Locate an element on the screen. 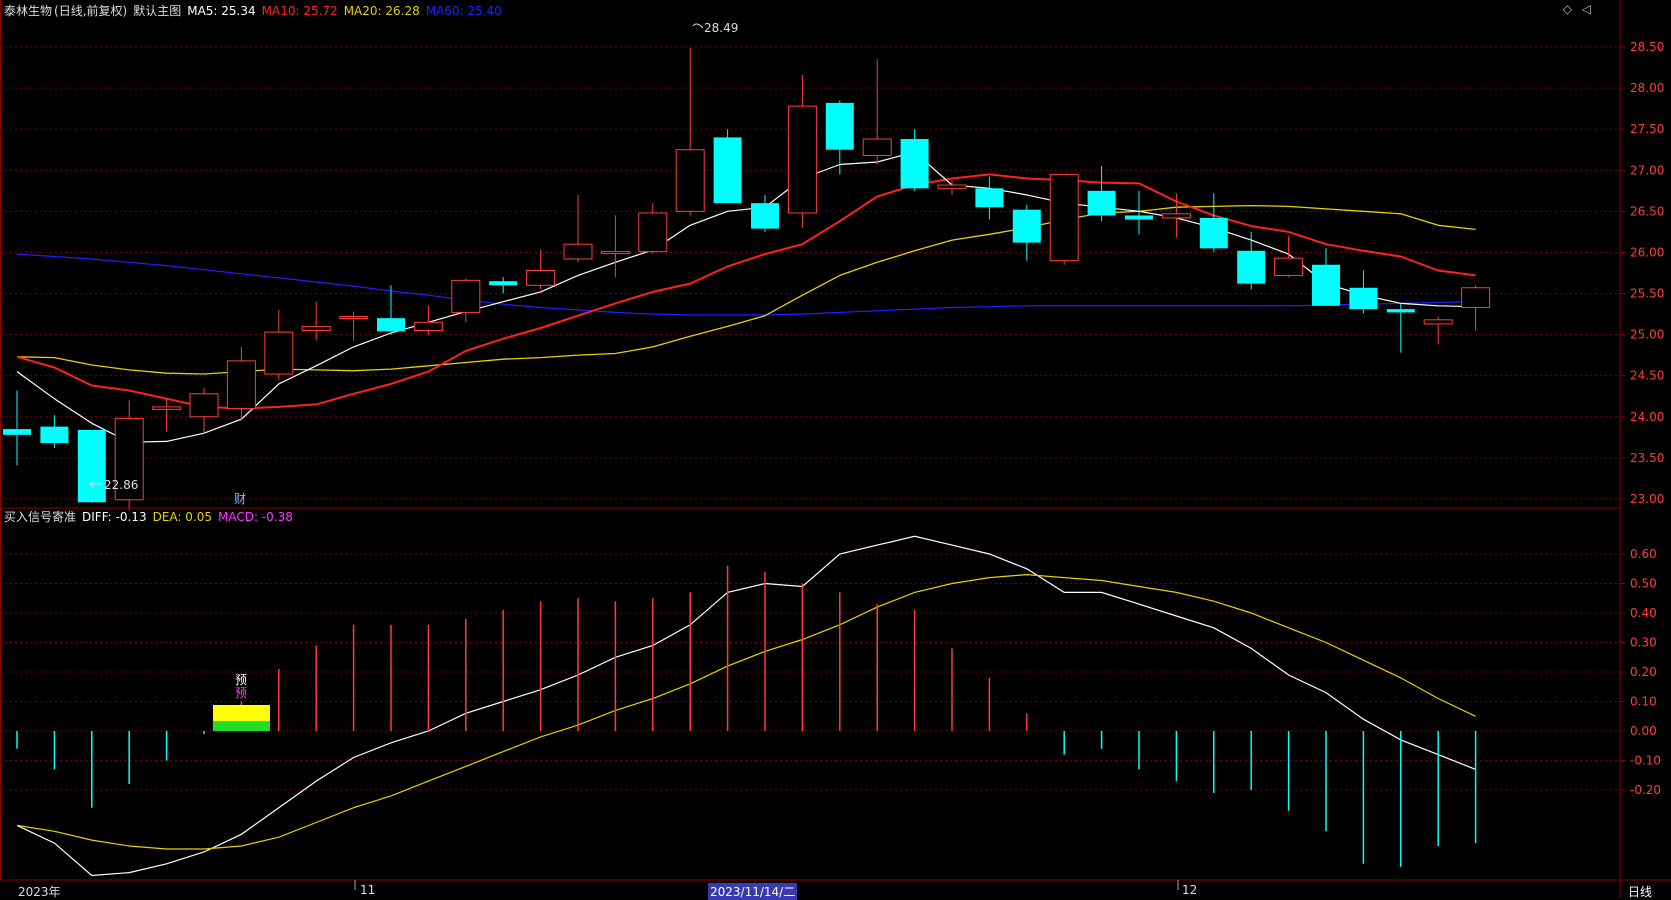 The width and height of the screenshot is (1671, 900). signal-label-yu-magenta: 预 is located at coordinates (241, 693).